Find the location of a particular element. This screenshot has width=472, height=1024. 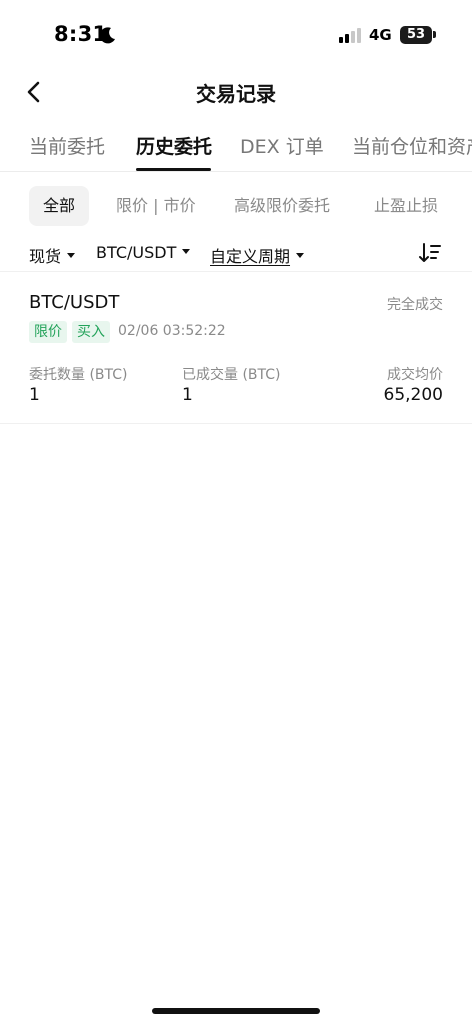

amount-value: 1 is located at coordinates (34, 395).